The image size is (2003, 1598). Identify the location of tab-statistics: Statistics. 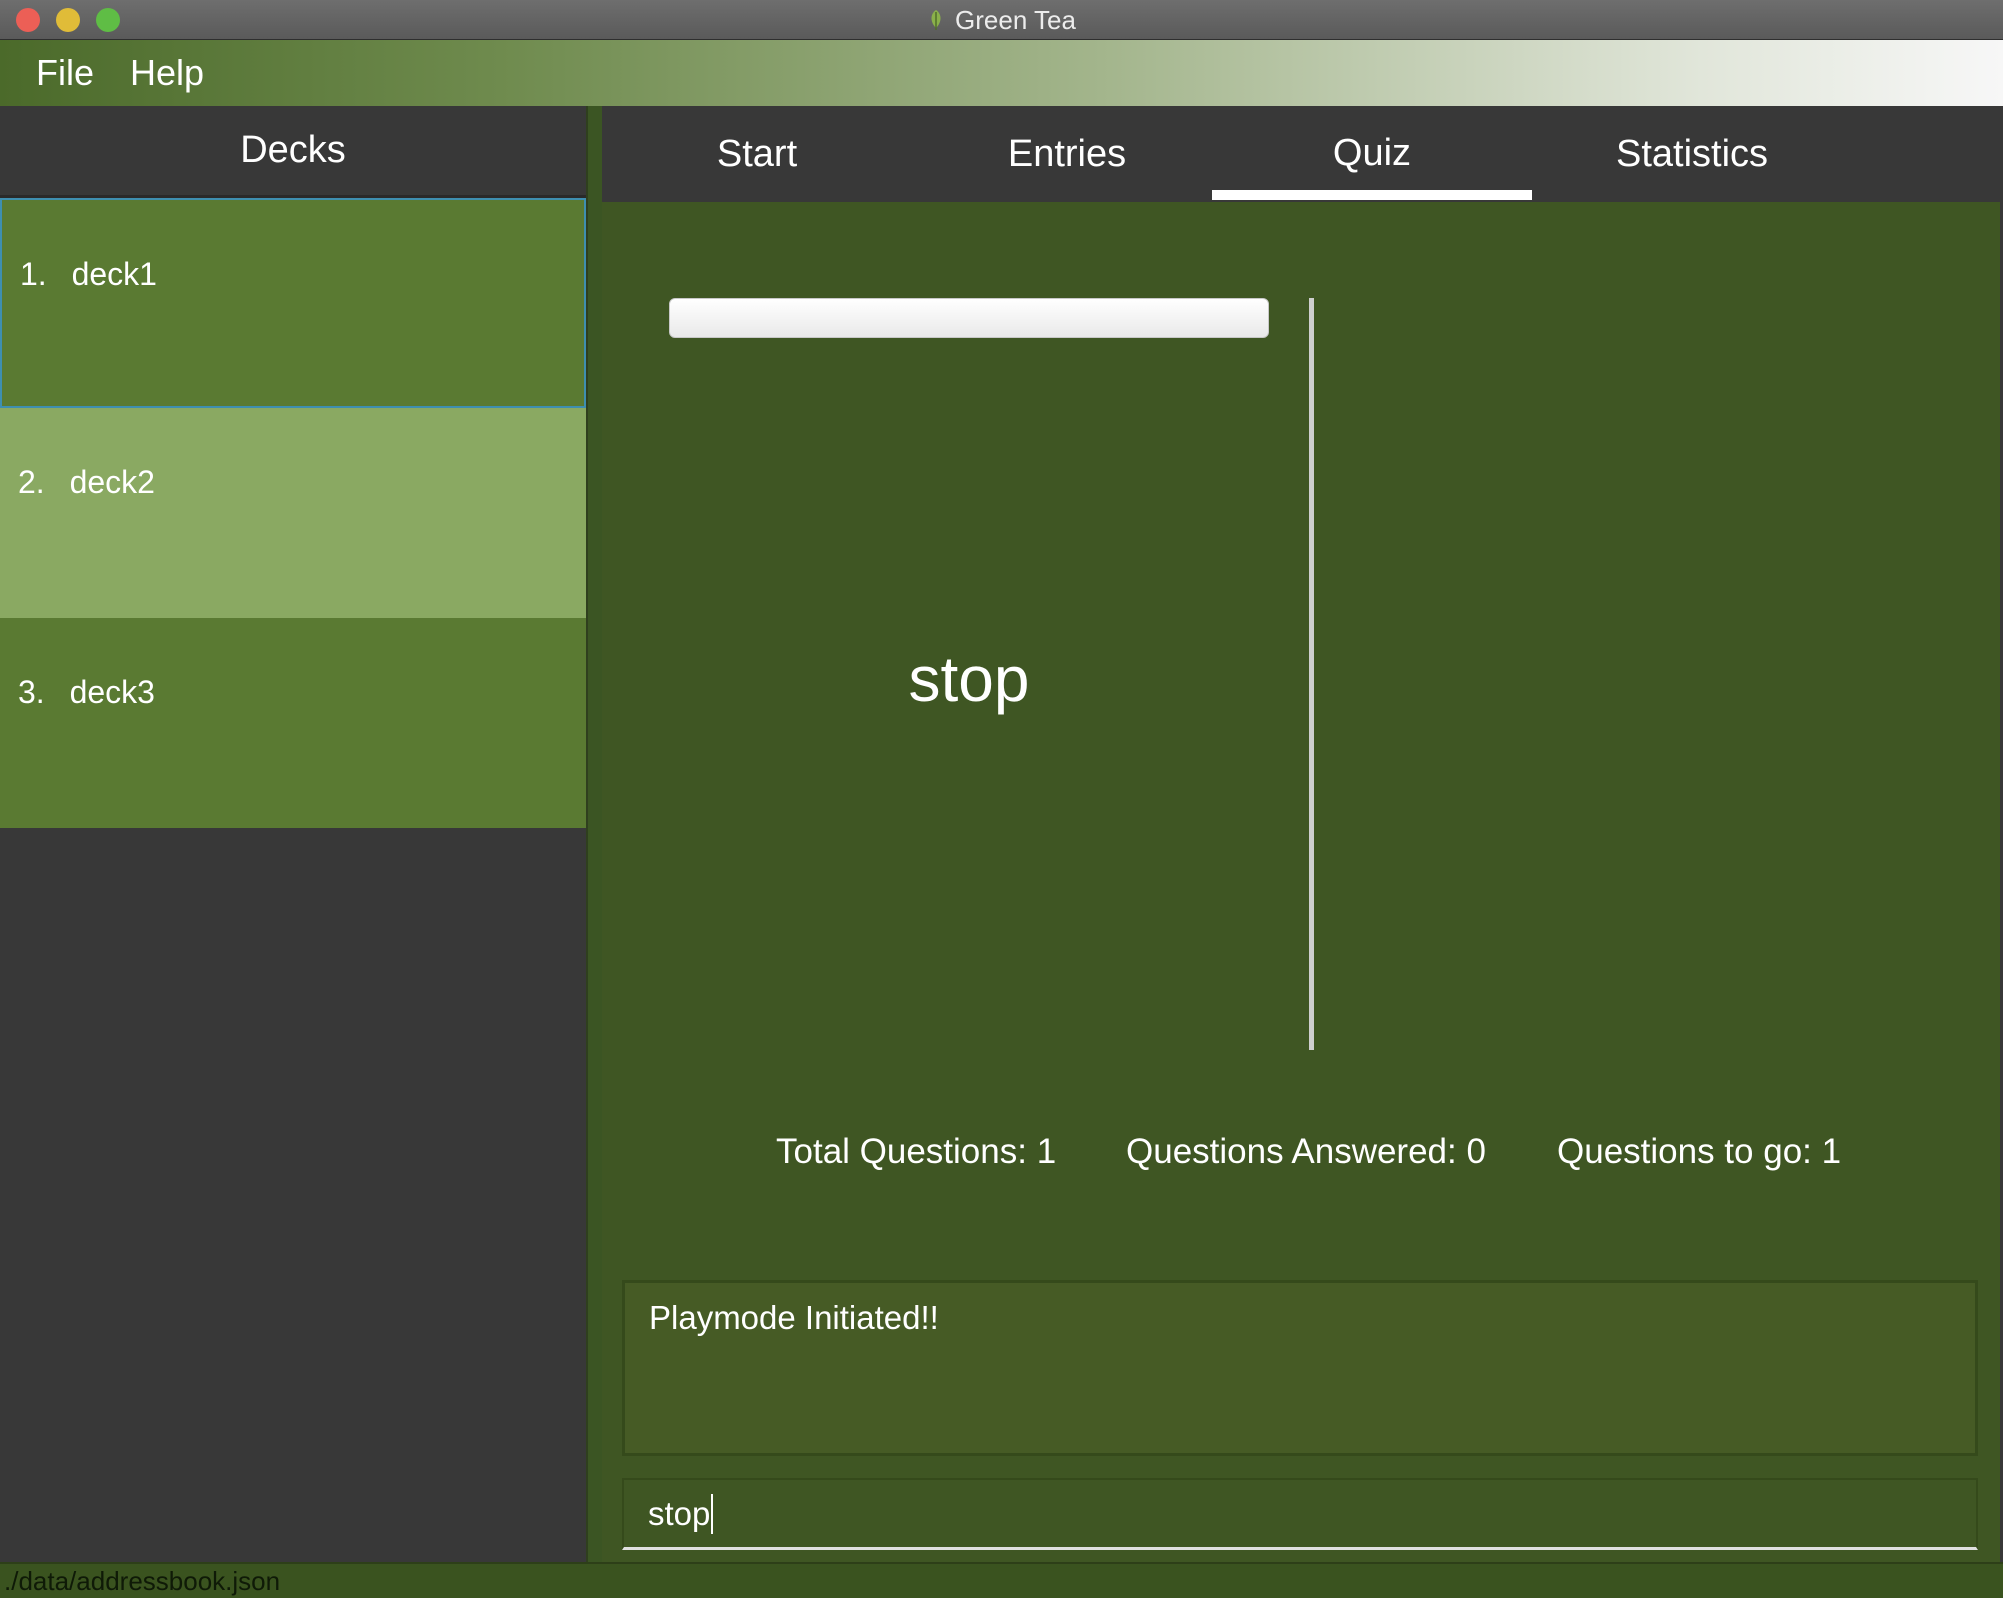
(1692, 154).